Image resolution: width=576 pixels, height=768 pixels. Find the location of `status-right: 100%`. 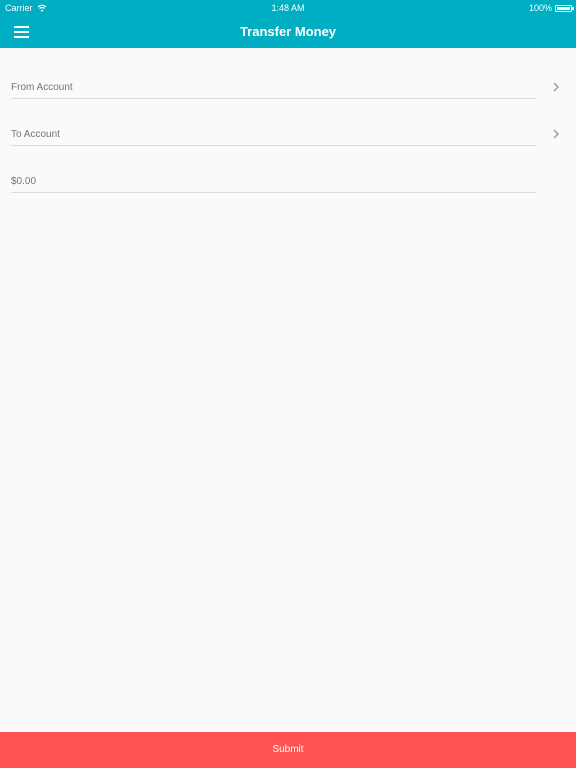

status-right: 100% is located at coordinates (551, 8).